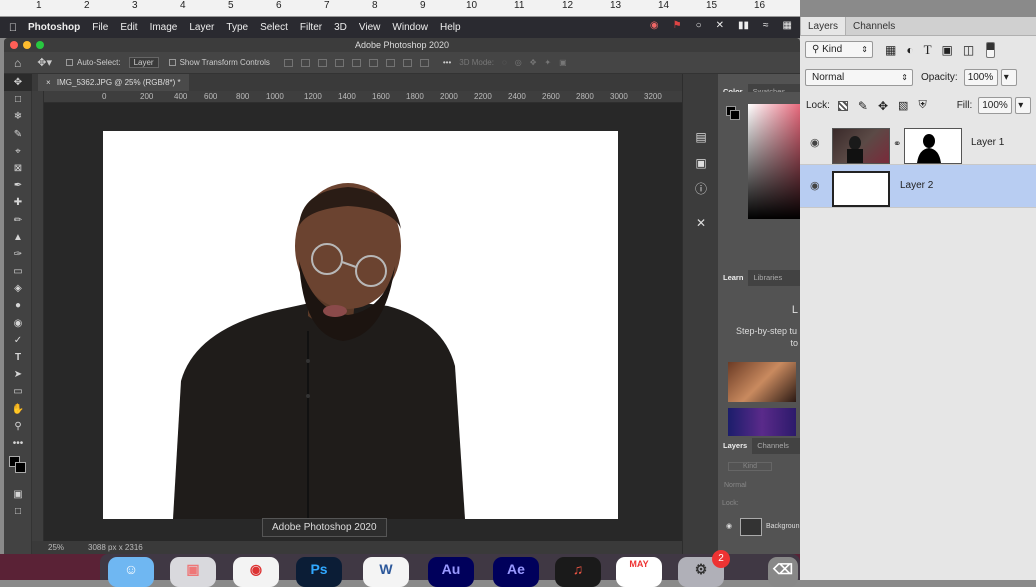 The image size is (1036, 587). What do you see at coordinates (256, 572) in the screenshot?
I see `chrome-icon: ◉` at bounding box center [256, 572].